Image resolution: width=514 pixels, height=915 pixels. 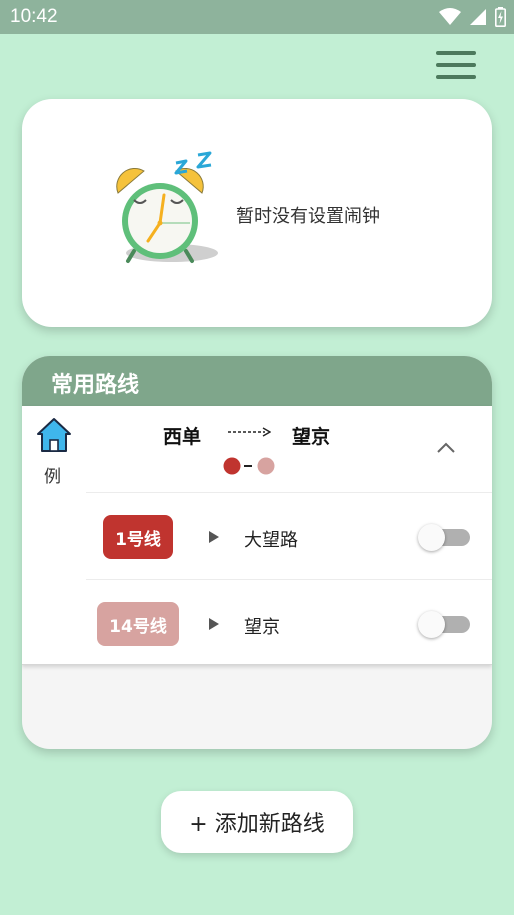 What do you see at coordinates (54, 435) in the screenshot?
I see `home-icon` at bounding box center [54, 435].